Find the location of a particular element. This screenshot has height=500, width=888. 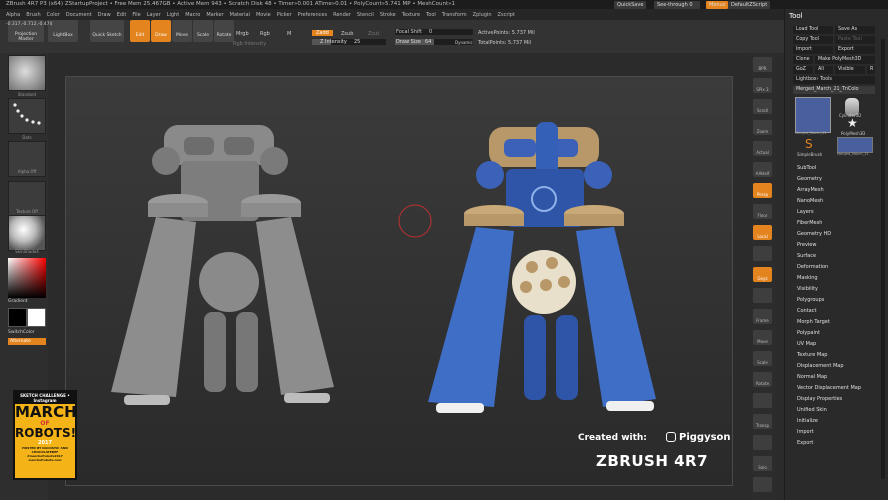

rgb-button: Rgb is located at coordinates (265, 34).